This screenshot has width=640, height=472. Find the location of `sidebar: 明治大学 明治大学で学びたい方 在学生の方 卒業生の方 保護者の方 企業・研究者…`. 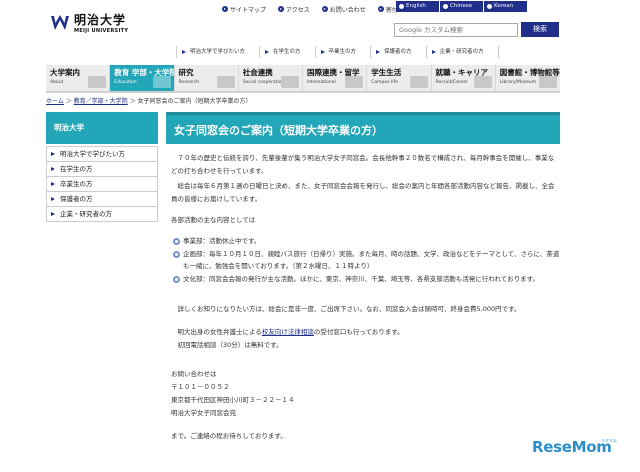

sidebar: 明治大学 明治大学で学びたい方 在学生の方 卒業生の方 保護者の方 企業・研究者… is located at coordinates (102, 167).